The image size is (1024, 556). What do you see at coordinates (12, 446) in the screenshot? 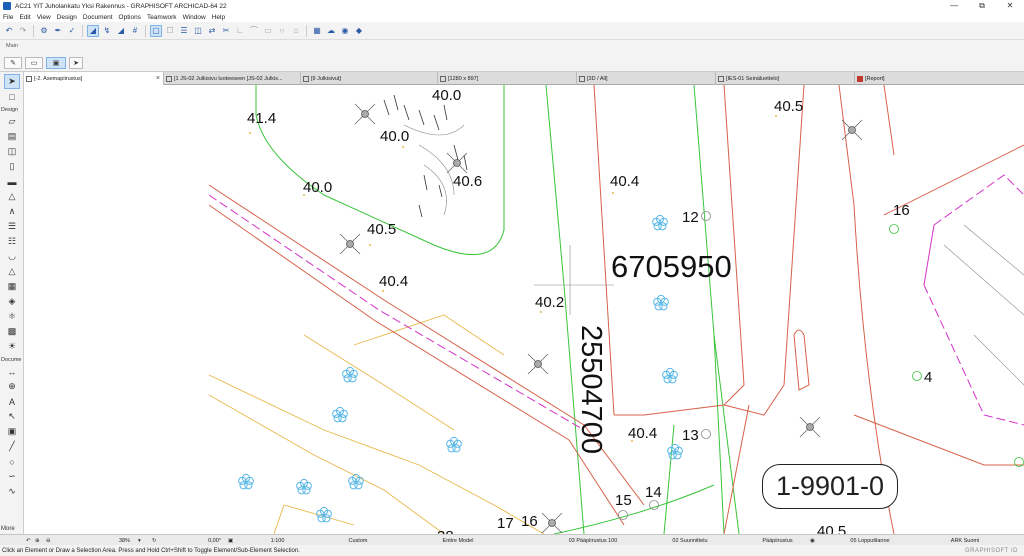
I see `line-tool-icon: ╱` at bounding box center [12, 446].